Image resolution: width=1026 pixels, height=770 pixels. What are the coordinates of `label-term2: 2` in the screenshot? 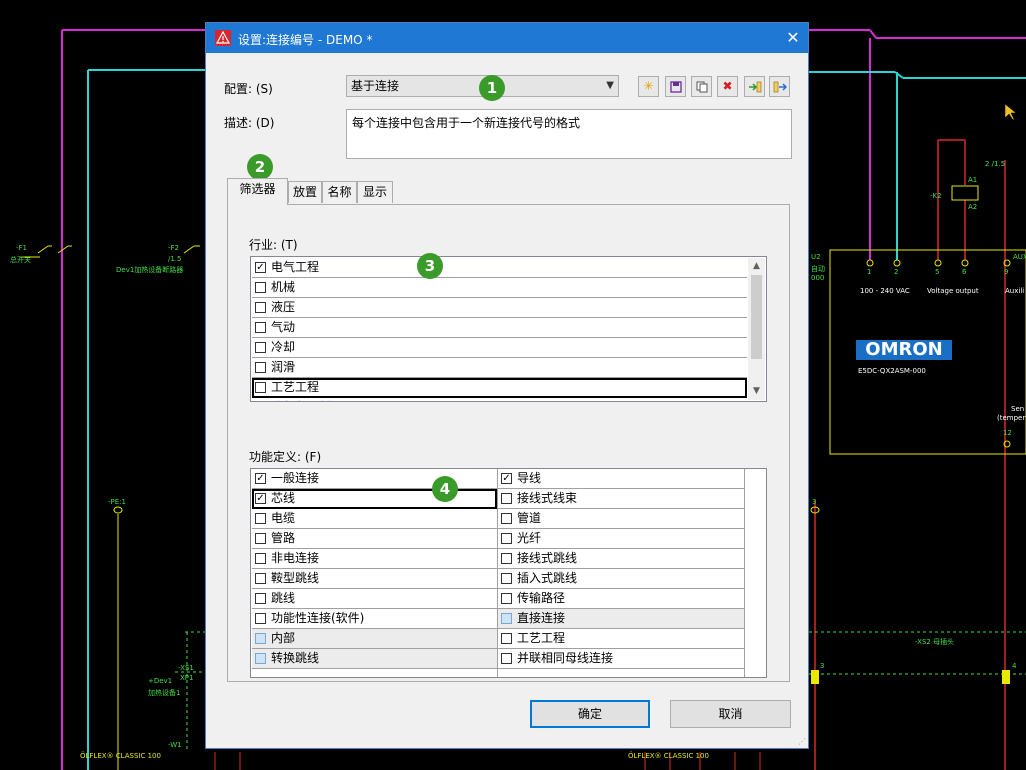 It's located at (896, 272).